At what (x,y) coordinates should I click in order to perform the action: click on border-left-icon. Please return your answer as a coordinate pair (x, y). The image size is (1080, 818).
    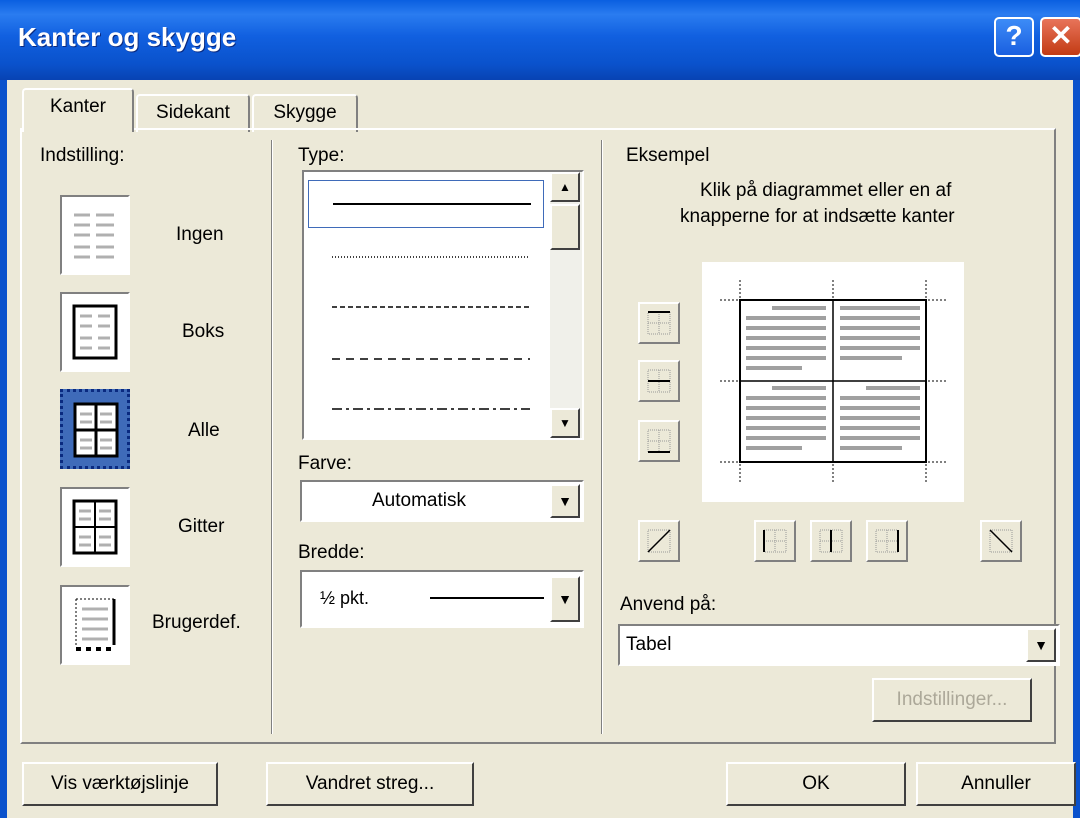
    Looking at the image, I should click on (775, 541).